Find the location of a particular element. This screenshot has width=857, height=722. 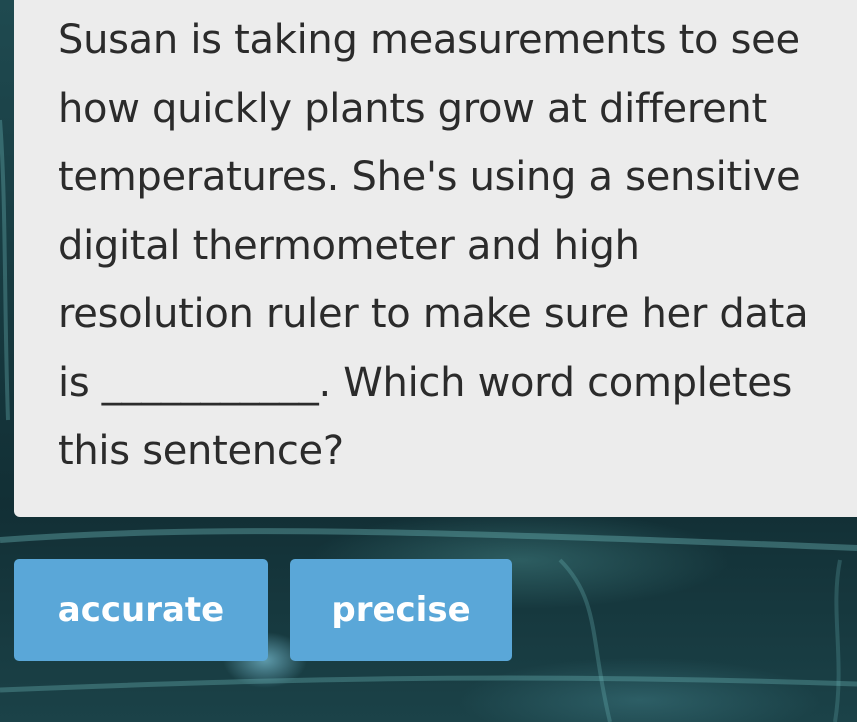

answer-button-accurate: accurate is located at coordinates (141, 610).